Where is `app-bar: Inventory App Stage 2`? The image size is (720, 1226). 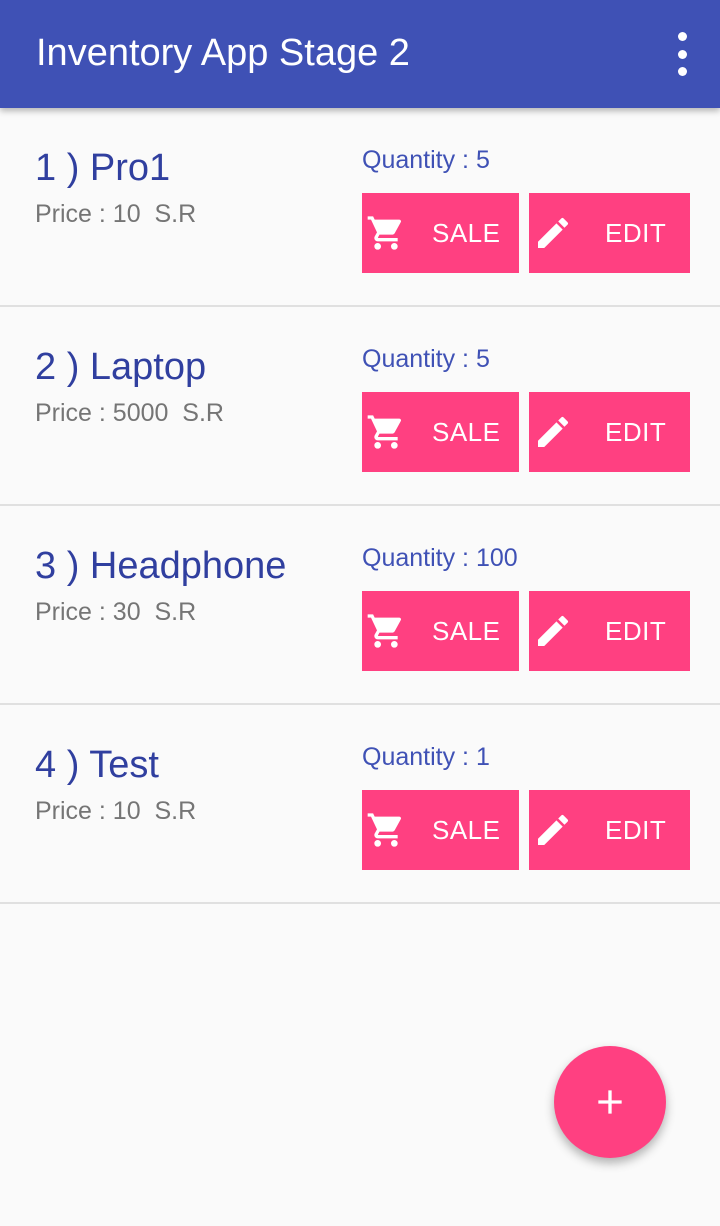 app-bar: Inventory App Stage 2 is located at coordinates (360, 54).